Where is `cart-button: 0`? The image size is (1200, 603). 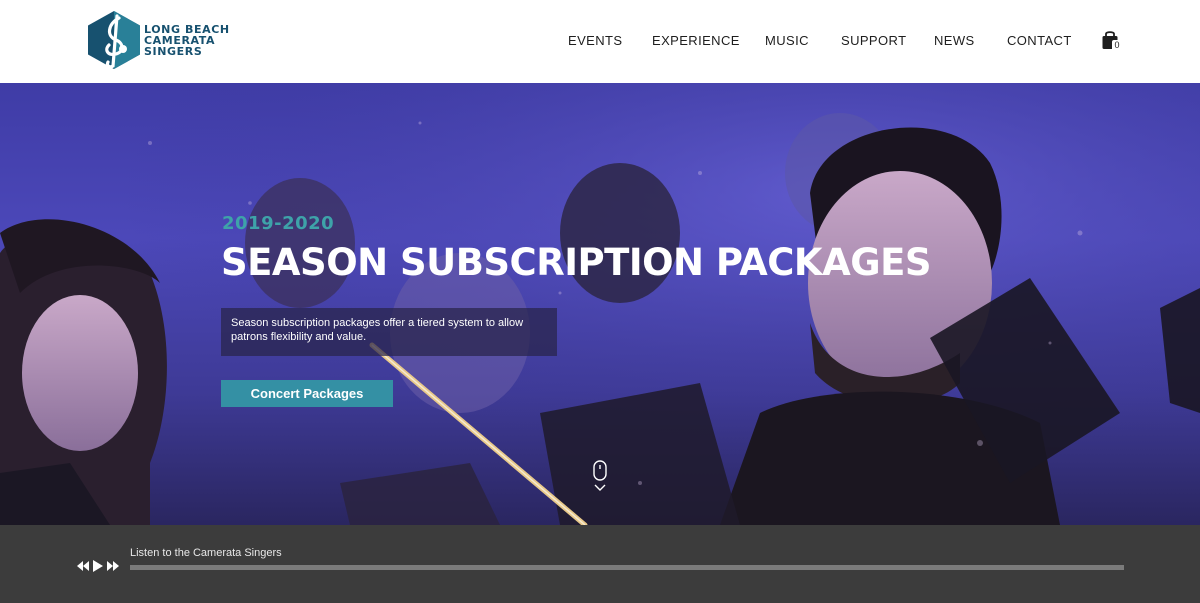 cart-button: 0 is located at coordinates (1112, 42).